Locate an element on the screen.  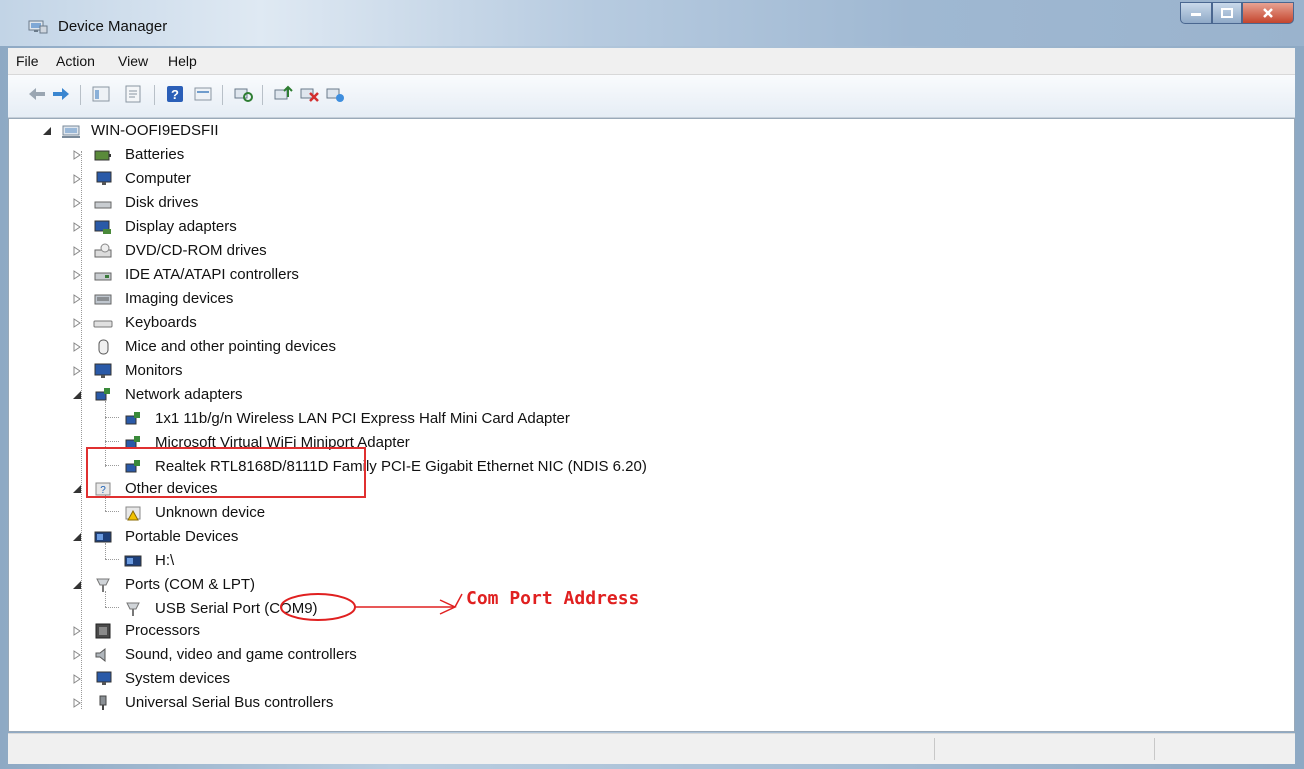
tree-item-ports: Ports (COM & LPT) is located at coordinates (209, 585).